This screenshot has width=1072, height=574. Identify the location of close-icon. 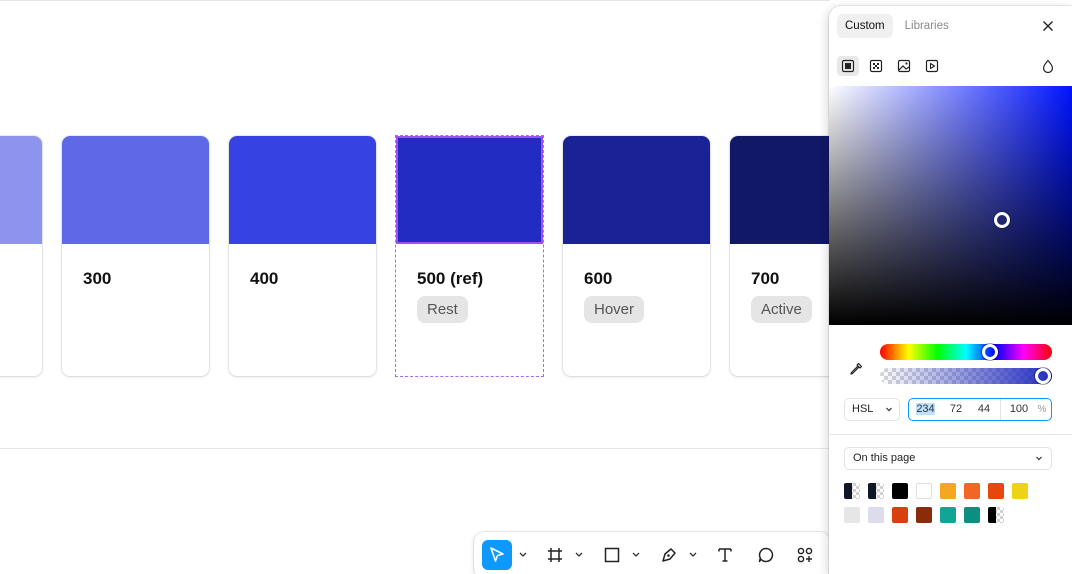
(1048, 26).